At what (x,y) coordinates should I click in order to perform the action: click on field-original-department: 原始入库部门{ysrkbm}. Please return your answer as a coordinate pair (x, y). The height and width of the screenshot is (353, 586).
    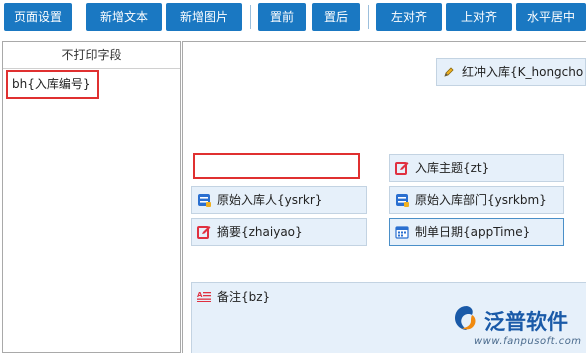
    Looking at the image, I should click on (476, 200).